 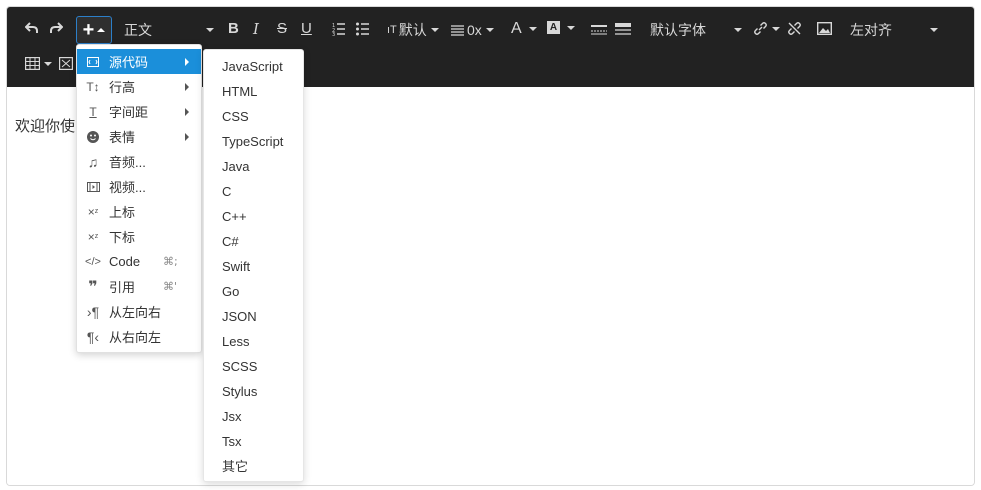 What do you see at coordinates (235, 466) in the screenshot?
I see `language-option: 其它` at bounding box center [235, 466].